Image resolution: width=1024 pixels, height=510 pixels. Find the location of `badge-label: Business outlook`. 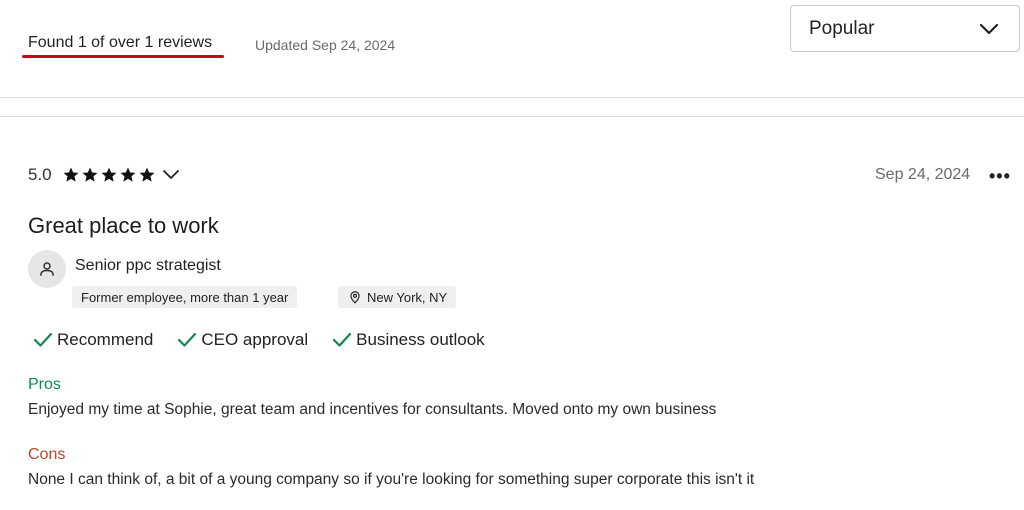

badge-label: Business outlook is located at coordinates (420, 339).